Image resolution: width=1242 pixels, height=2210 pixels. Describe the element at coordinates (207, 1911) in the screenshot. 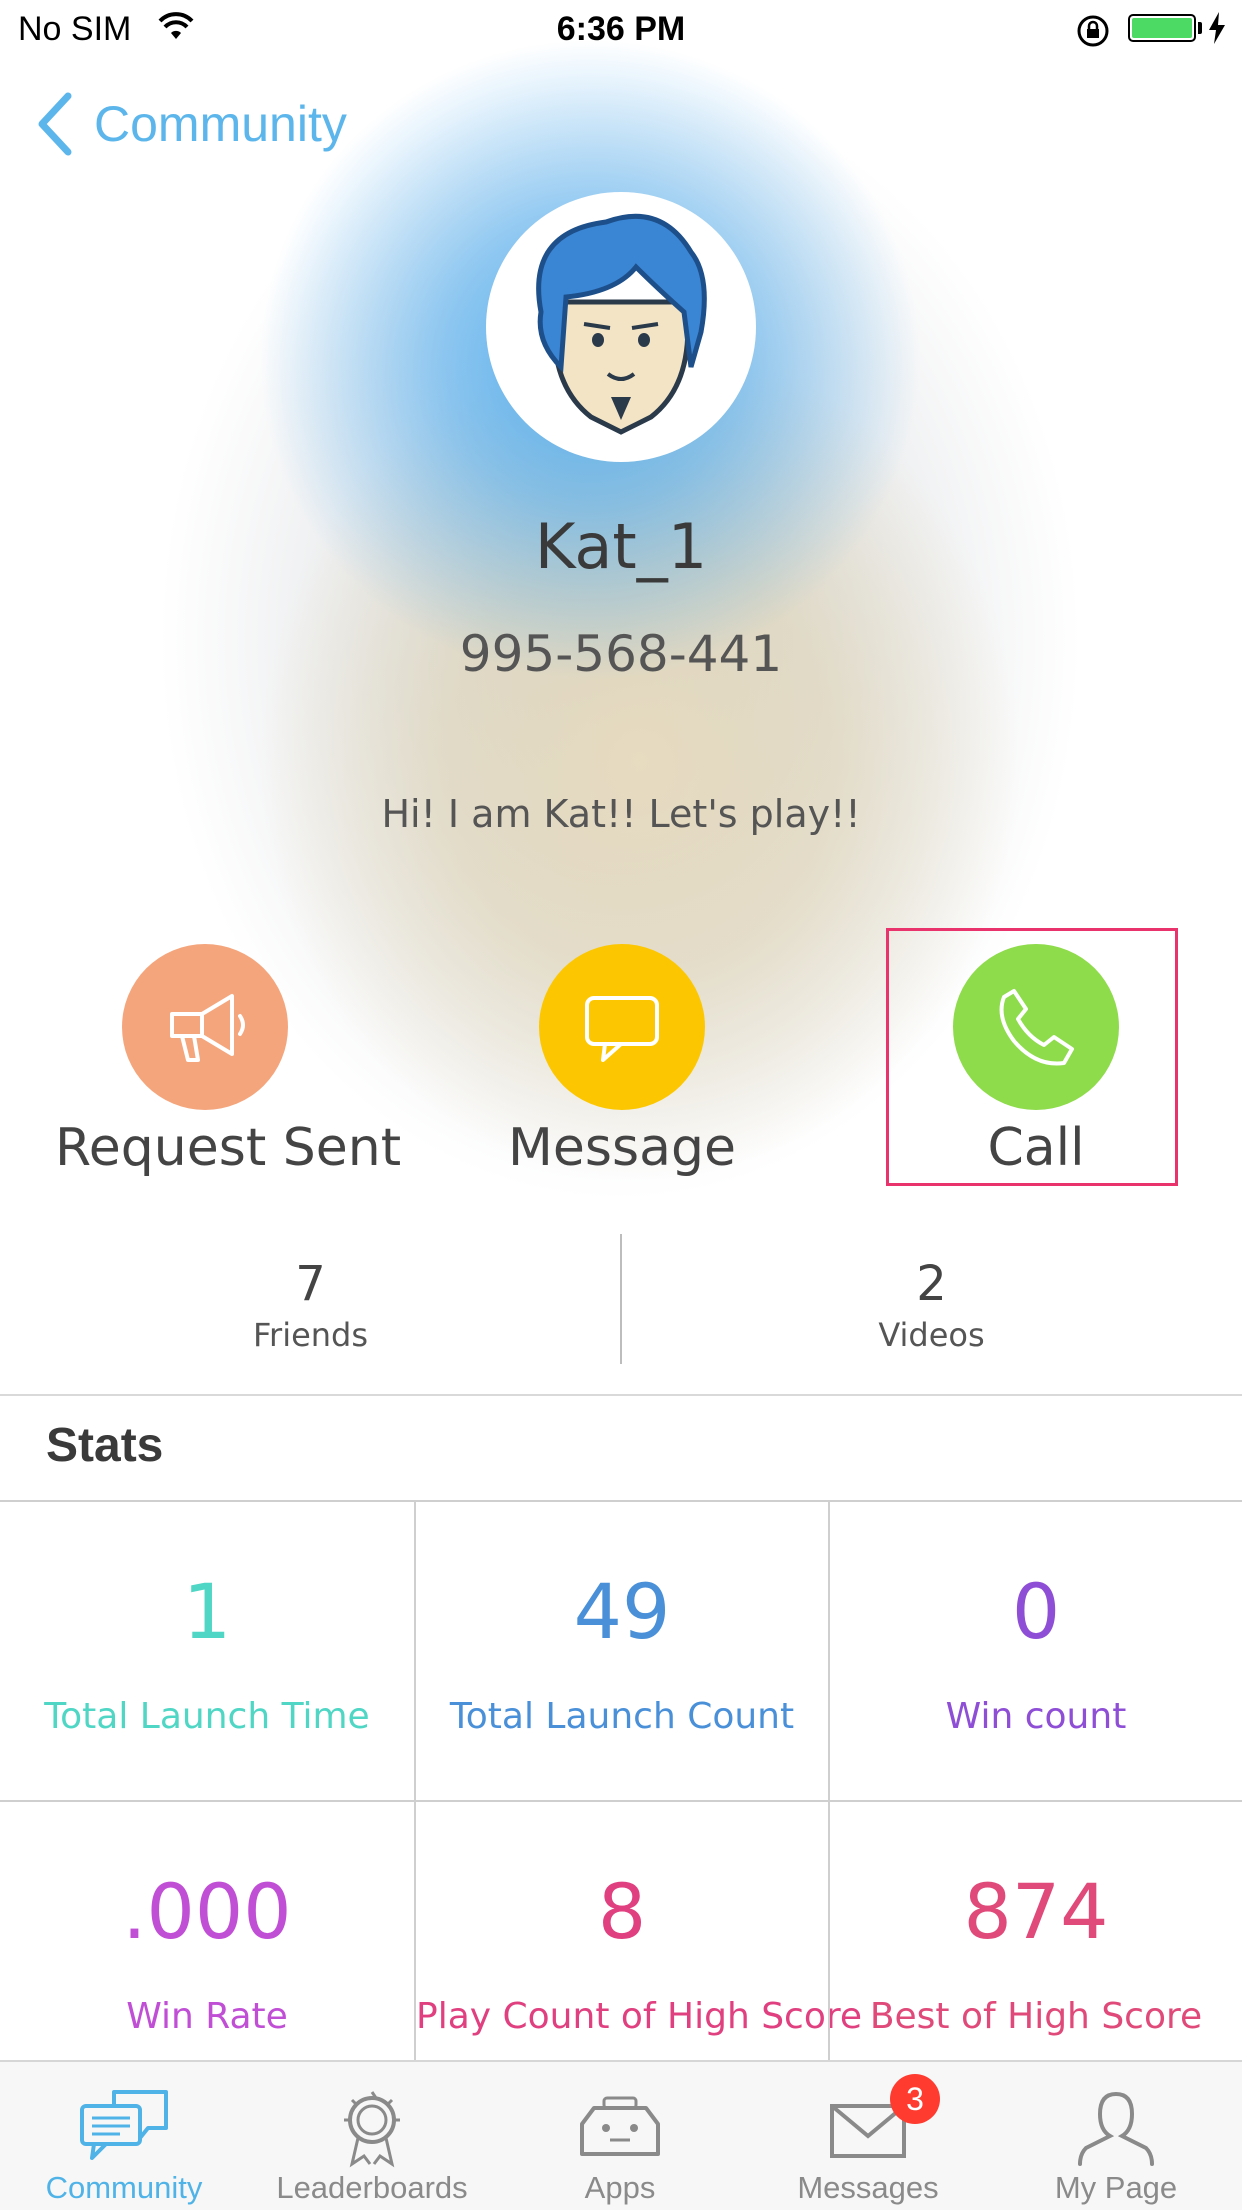

I see `stat-value: .000` at that location.